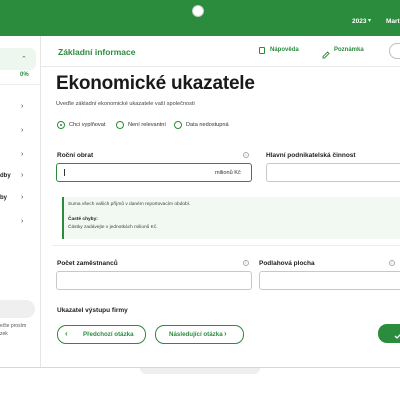  What do you see at coordinates (349, 50) in the screenshot?
I see `notes-button: Poznámka` at bounding box center [349, 50].